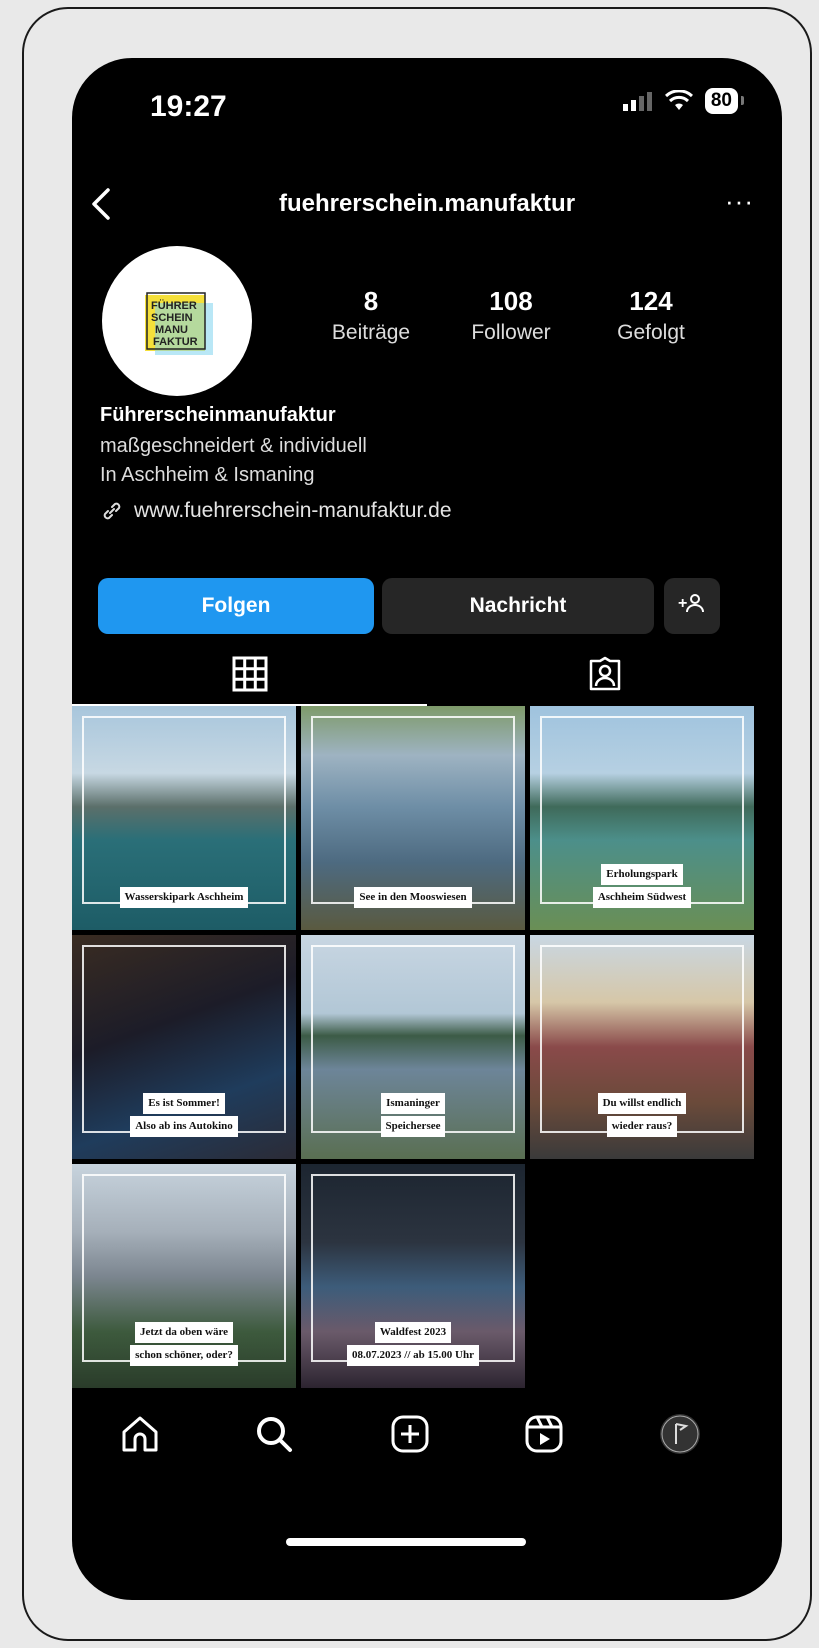 The image size is (819, 1648). Describe the element at coordinates (140, 1434) in the screenshot. I see `home-icon` at that location.